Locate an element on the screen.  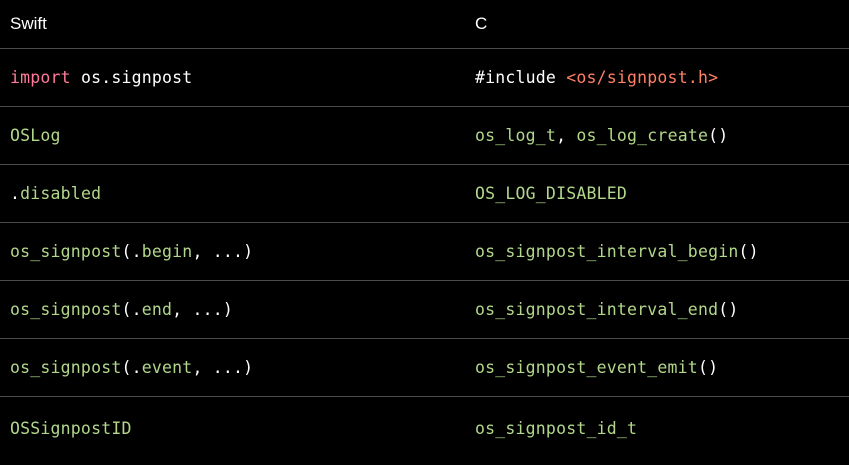
table-row: OSSignpostID os_signpost_id_t is located at coordinates (424, 428).